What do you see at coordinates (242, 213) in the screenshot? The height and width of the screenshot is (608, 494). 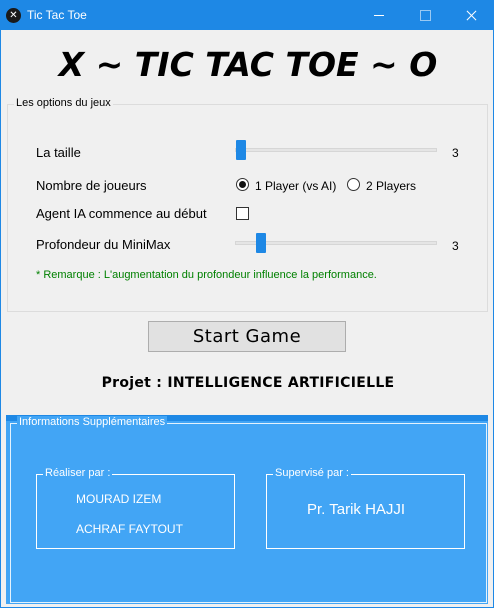 I see `ai-start-checkbox` at bounding box center [242, 213].